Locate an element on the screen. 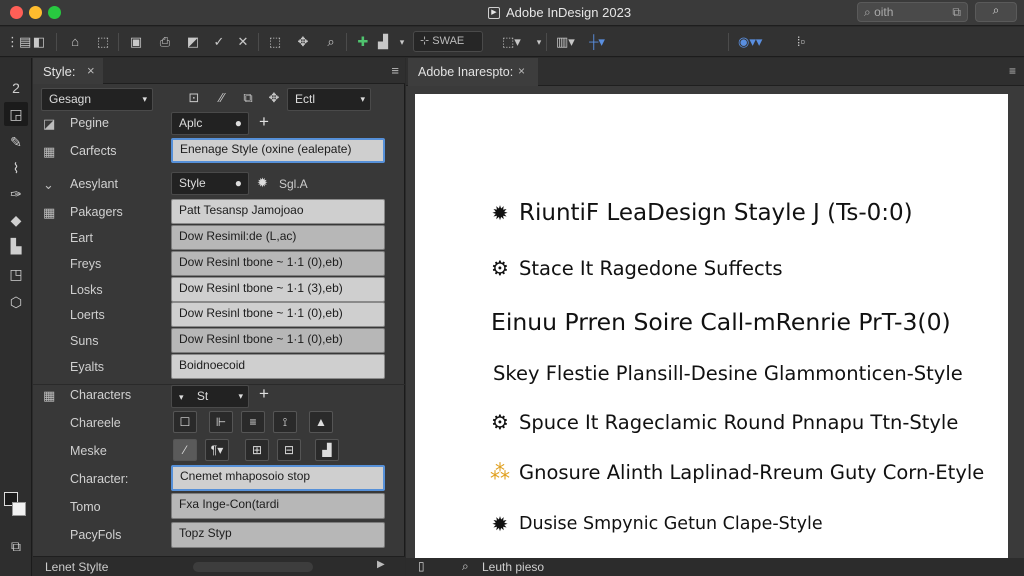 Image resolution: width=1024 pixels, height=576 pixels. edit-dropdown: Ectl ▾ is located at coordinates (329, 99).